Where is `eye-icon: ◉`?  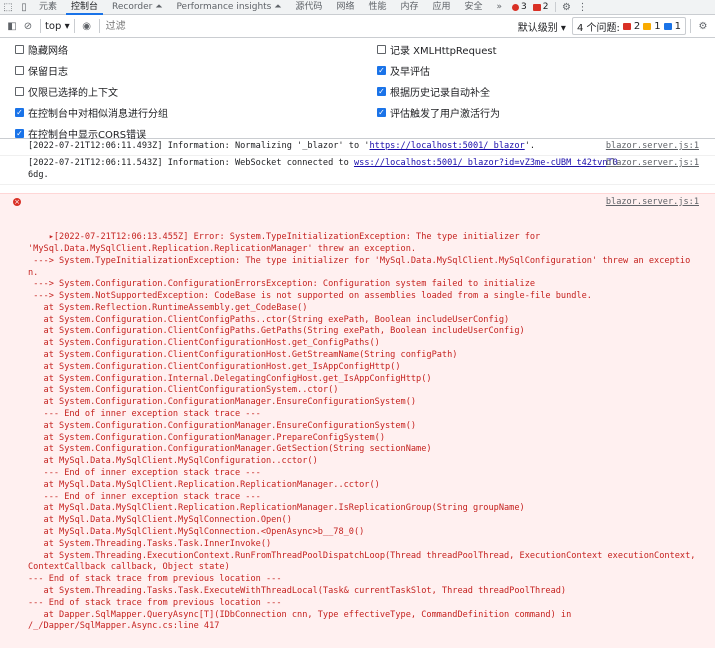 eye-icon: ◉ is located at coordinates (87, 26).